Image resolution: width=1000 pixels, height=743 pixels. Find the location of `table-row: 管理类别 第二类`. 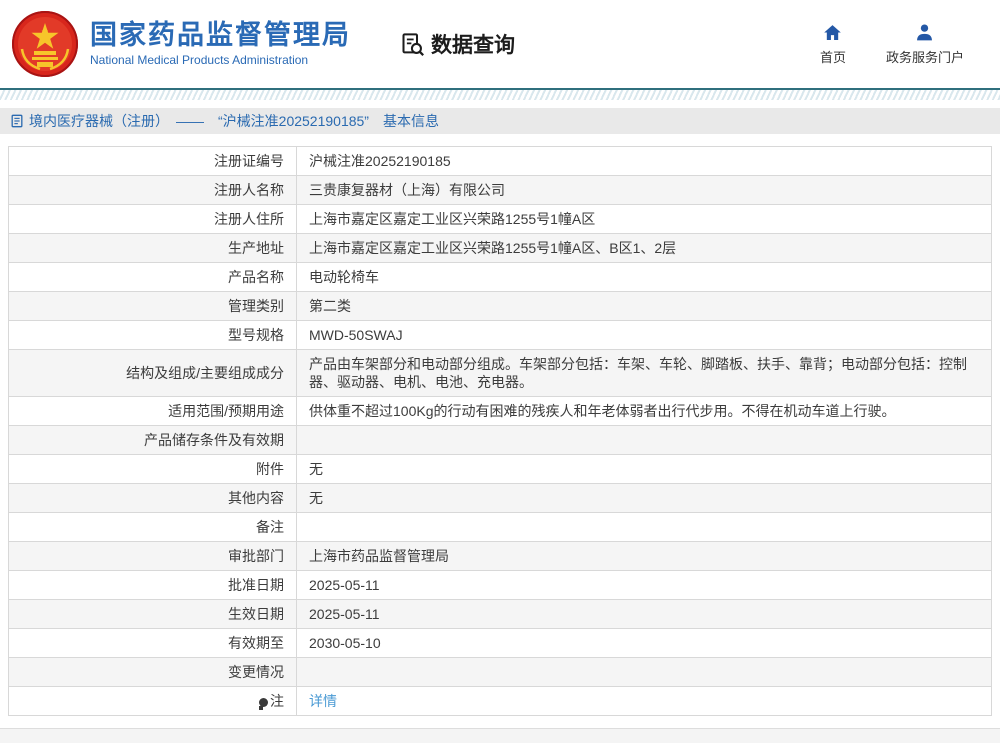

table-row: 管理类别 第二类 is located at coordinates (500, 306).